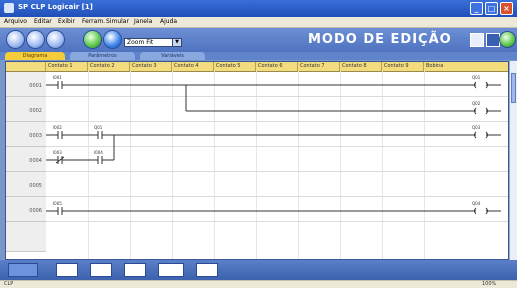 This screenshot has width=517, height=288. I want to click on counter-tool-icon, so click(171, 270).